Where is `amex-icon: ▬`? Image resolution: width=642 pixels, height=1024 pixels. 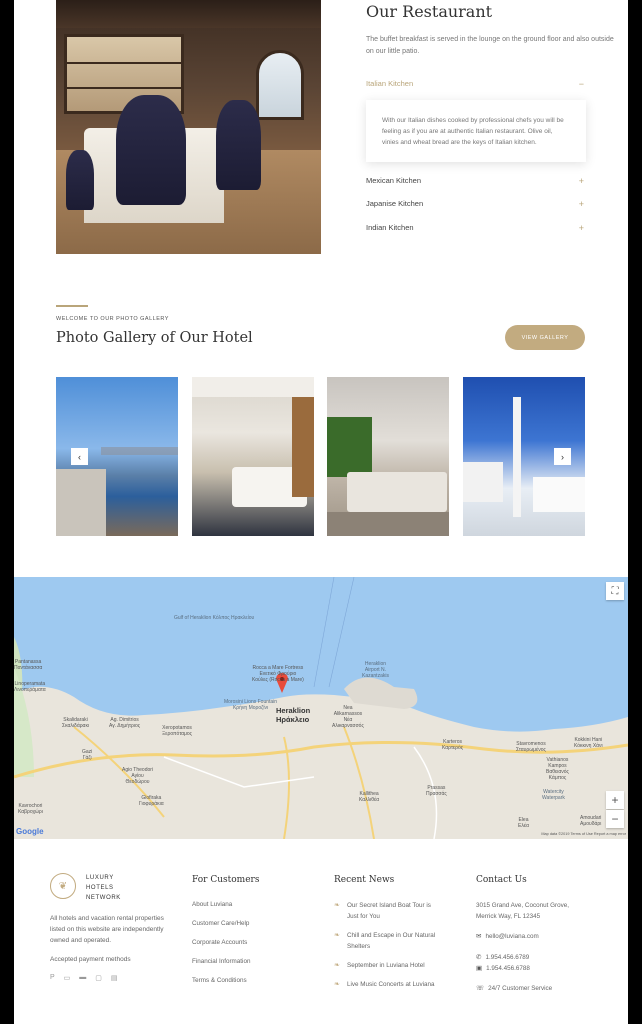 amex-icon: ▬ is located at coordinates (83, 977).